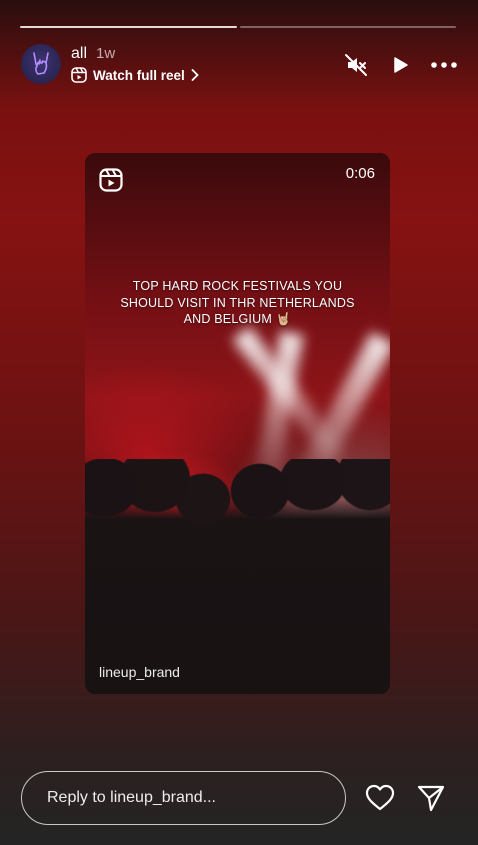 Image resolution: width=478 pixels, height=845 pixels. What do you see at coordinates (79, 54) in the screenshot?
I see `username: all` at bounding box center [79, 54].